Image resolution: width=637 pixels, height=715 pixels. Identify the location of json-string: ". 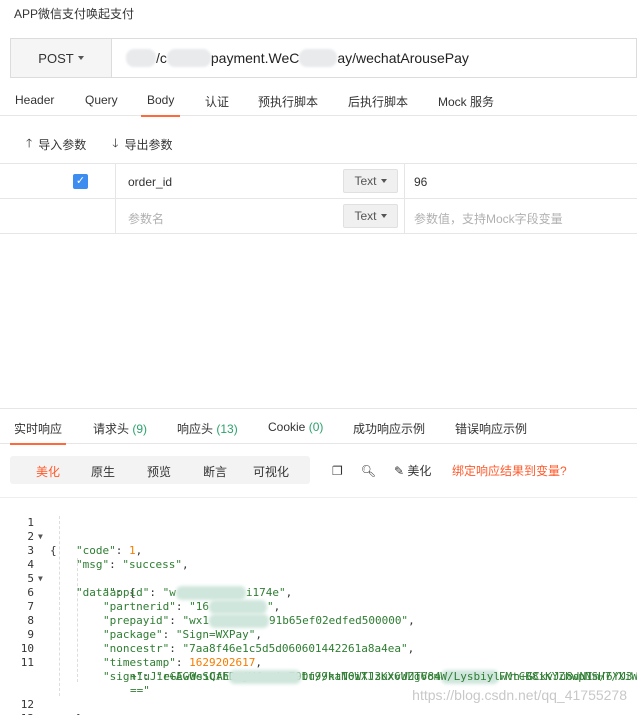
(270, 606).